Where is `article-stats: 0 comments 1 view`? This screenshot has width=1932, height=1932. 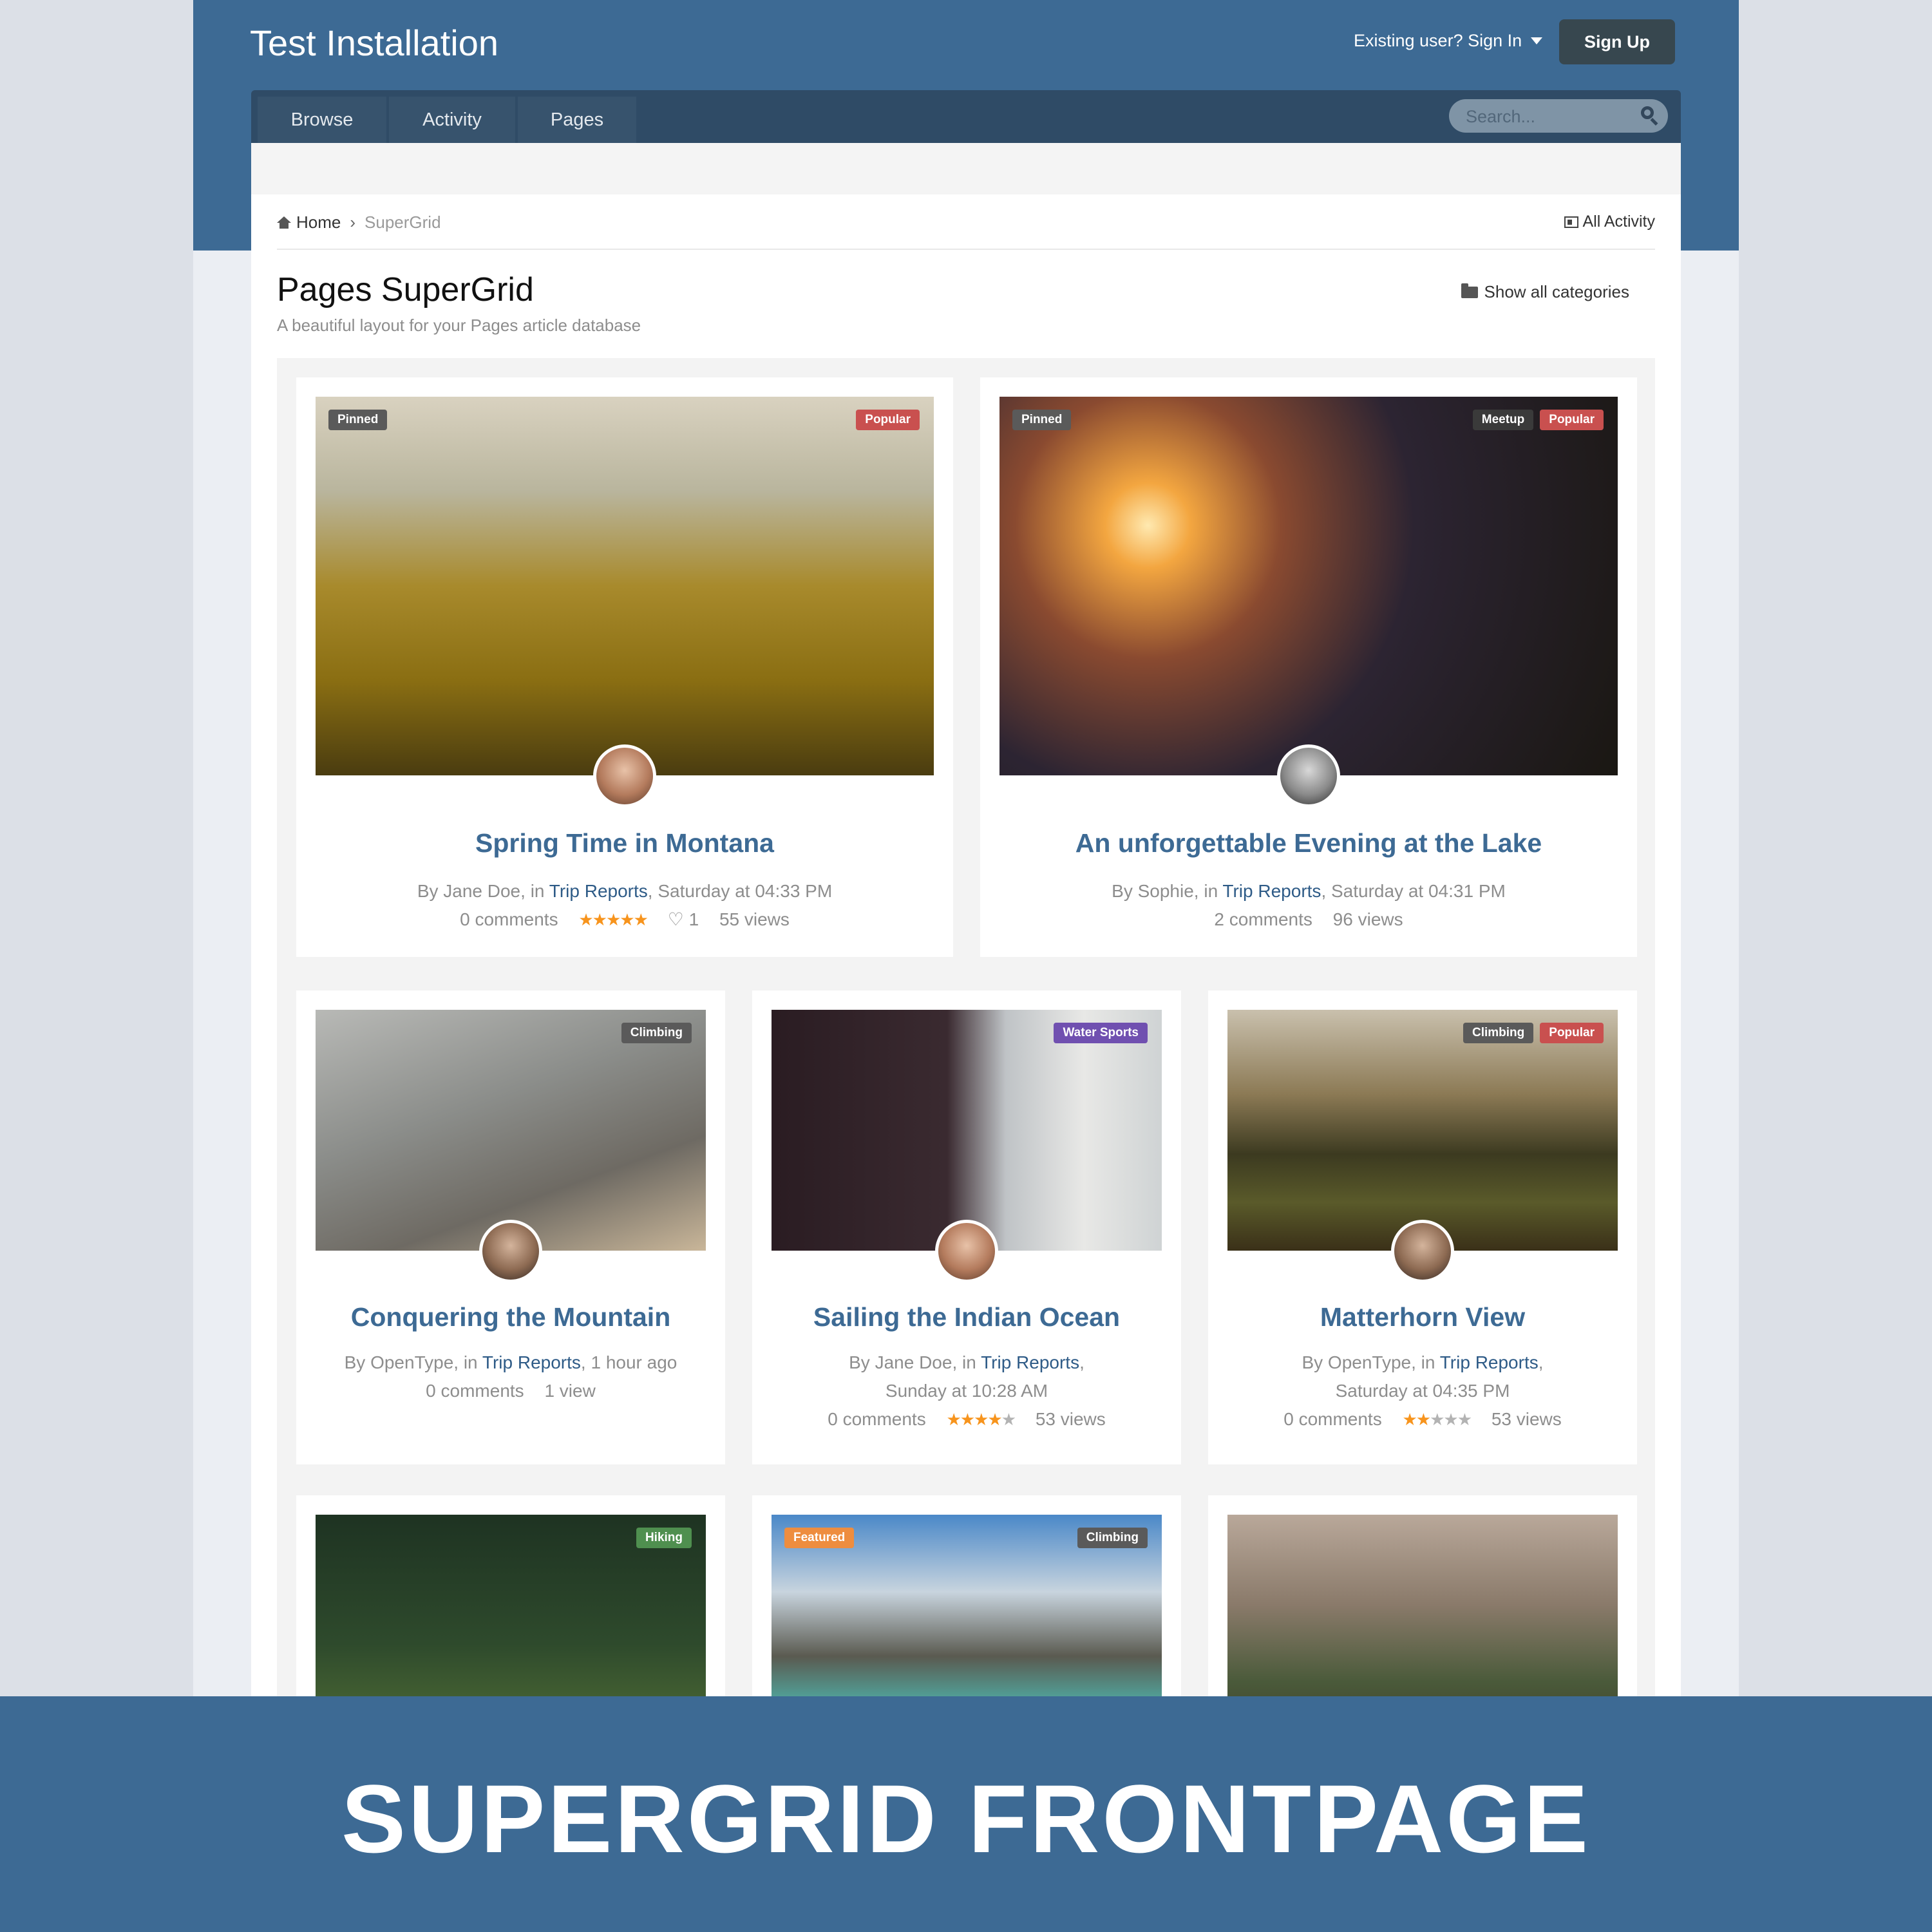
article-stats: 0 comments 1 view is located at coordinates (511, 1391).